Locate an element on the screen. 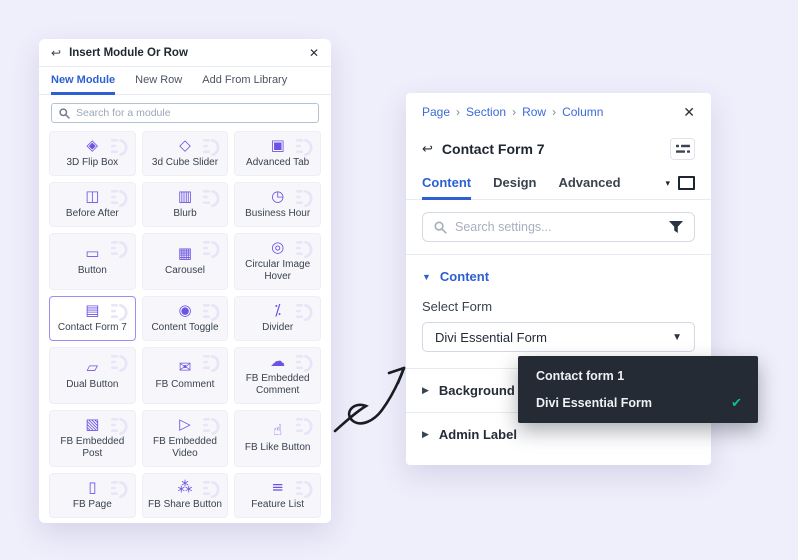  chevron-right-icon: ▶ is located at coordinates (425, 434).